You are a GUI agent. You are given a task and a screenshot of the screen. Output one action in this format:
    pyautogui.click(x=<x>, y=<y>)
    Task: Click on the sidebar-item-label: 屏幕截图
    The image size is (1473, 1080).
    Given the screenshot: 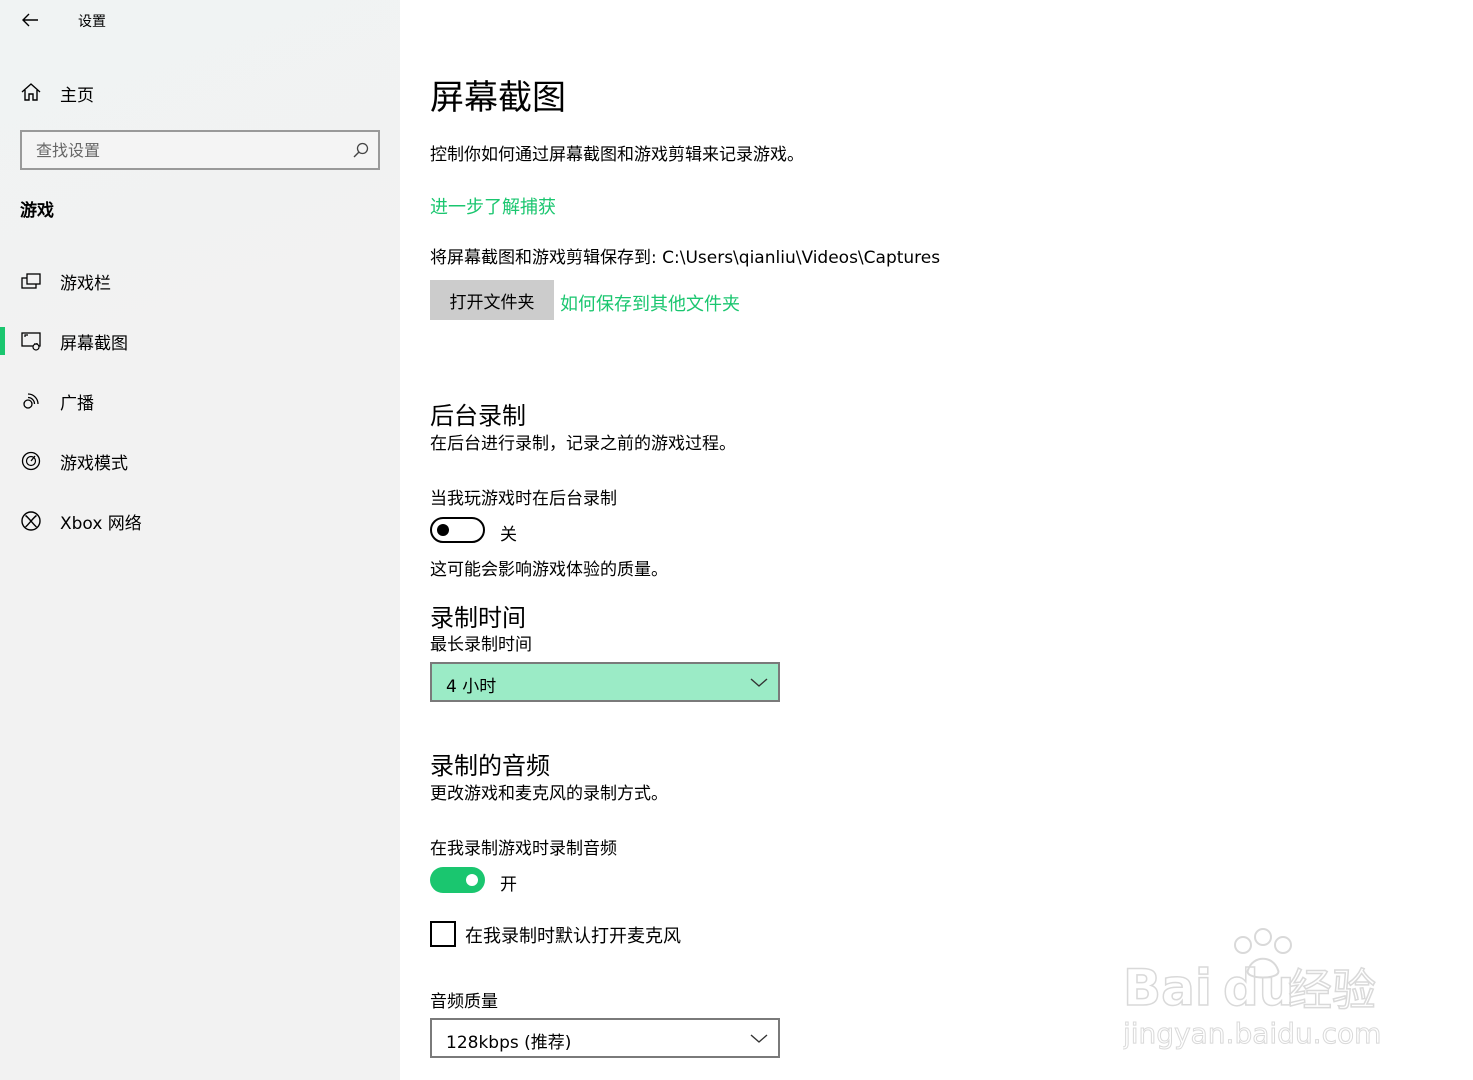 What is the action you would take?
    pyautogui.click(x=94, y=344)
    